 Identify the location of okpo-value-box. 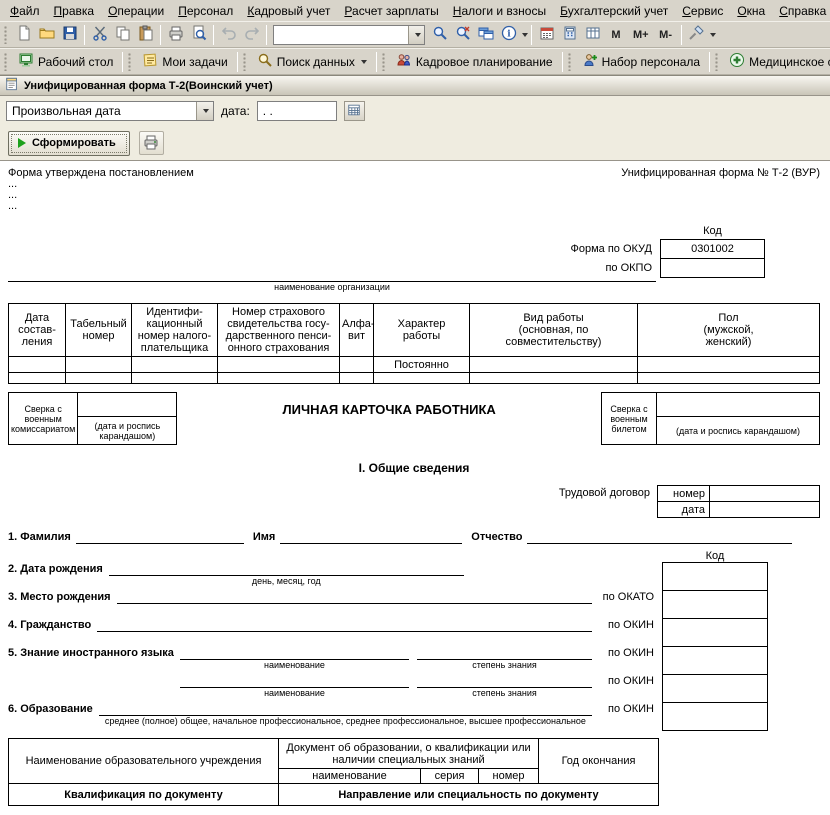
(712, 268).